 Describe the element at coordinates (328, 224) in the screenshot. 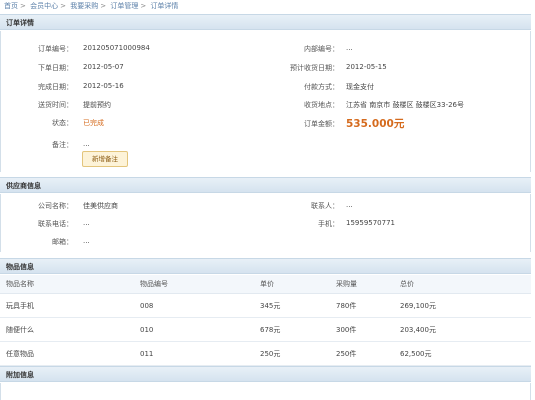

I see `mobile-label: 手机：` at that location.